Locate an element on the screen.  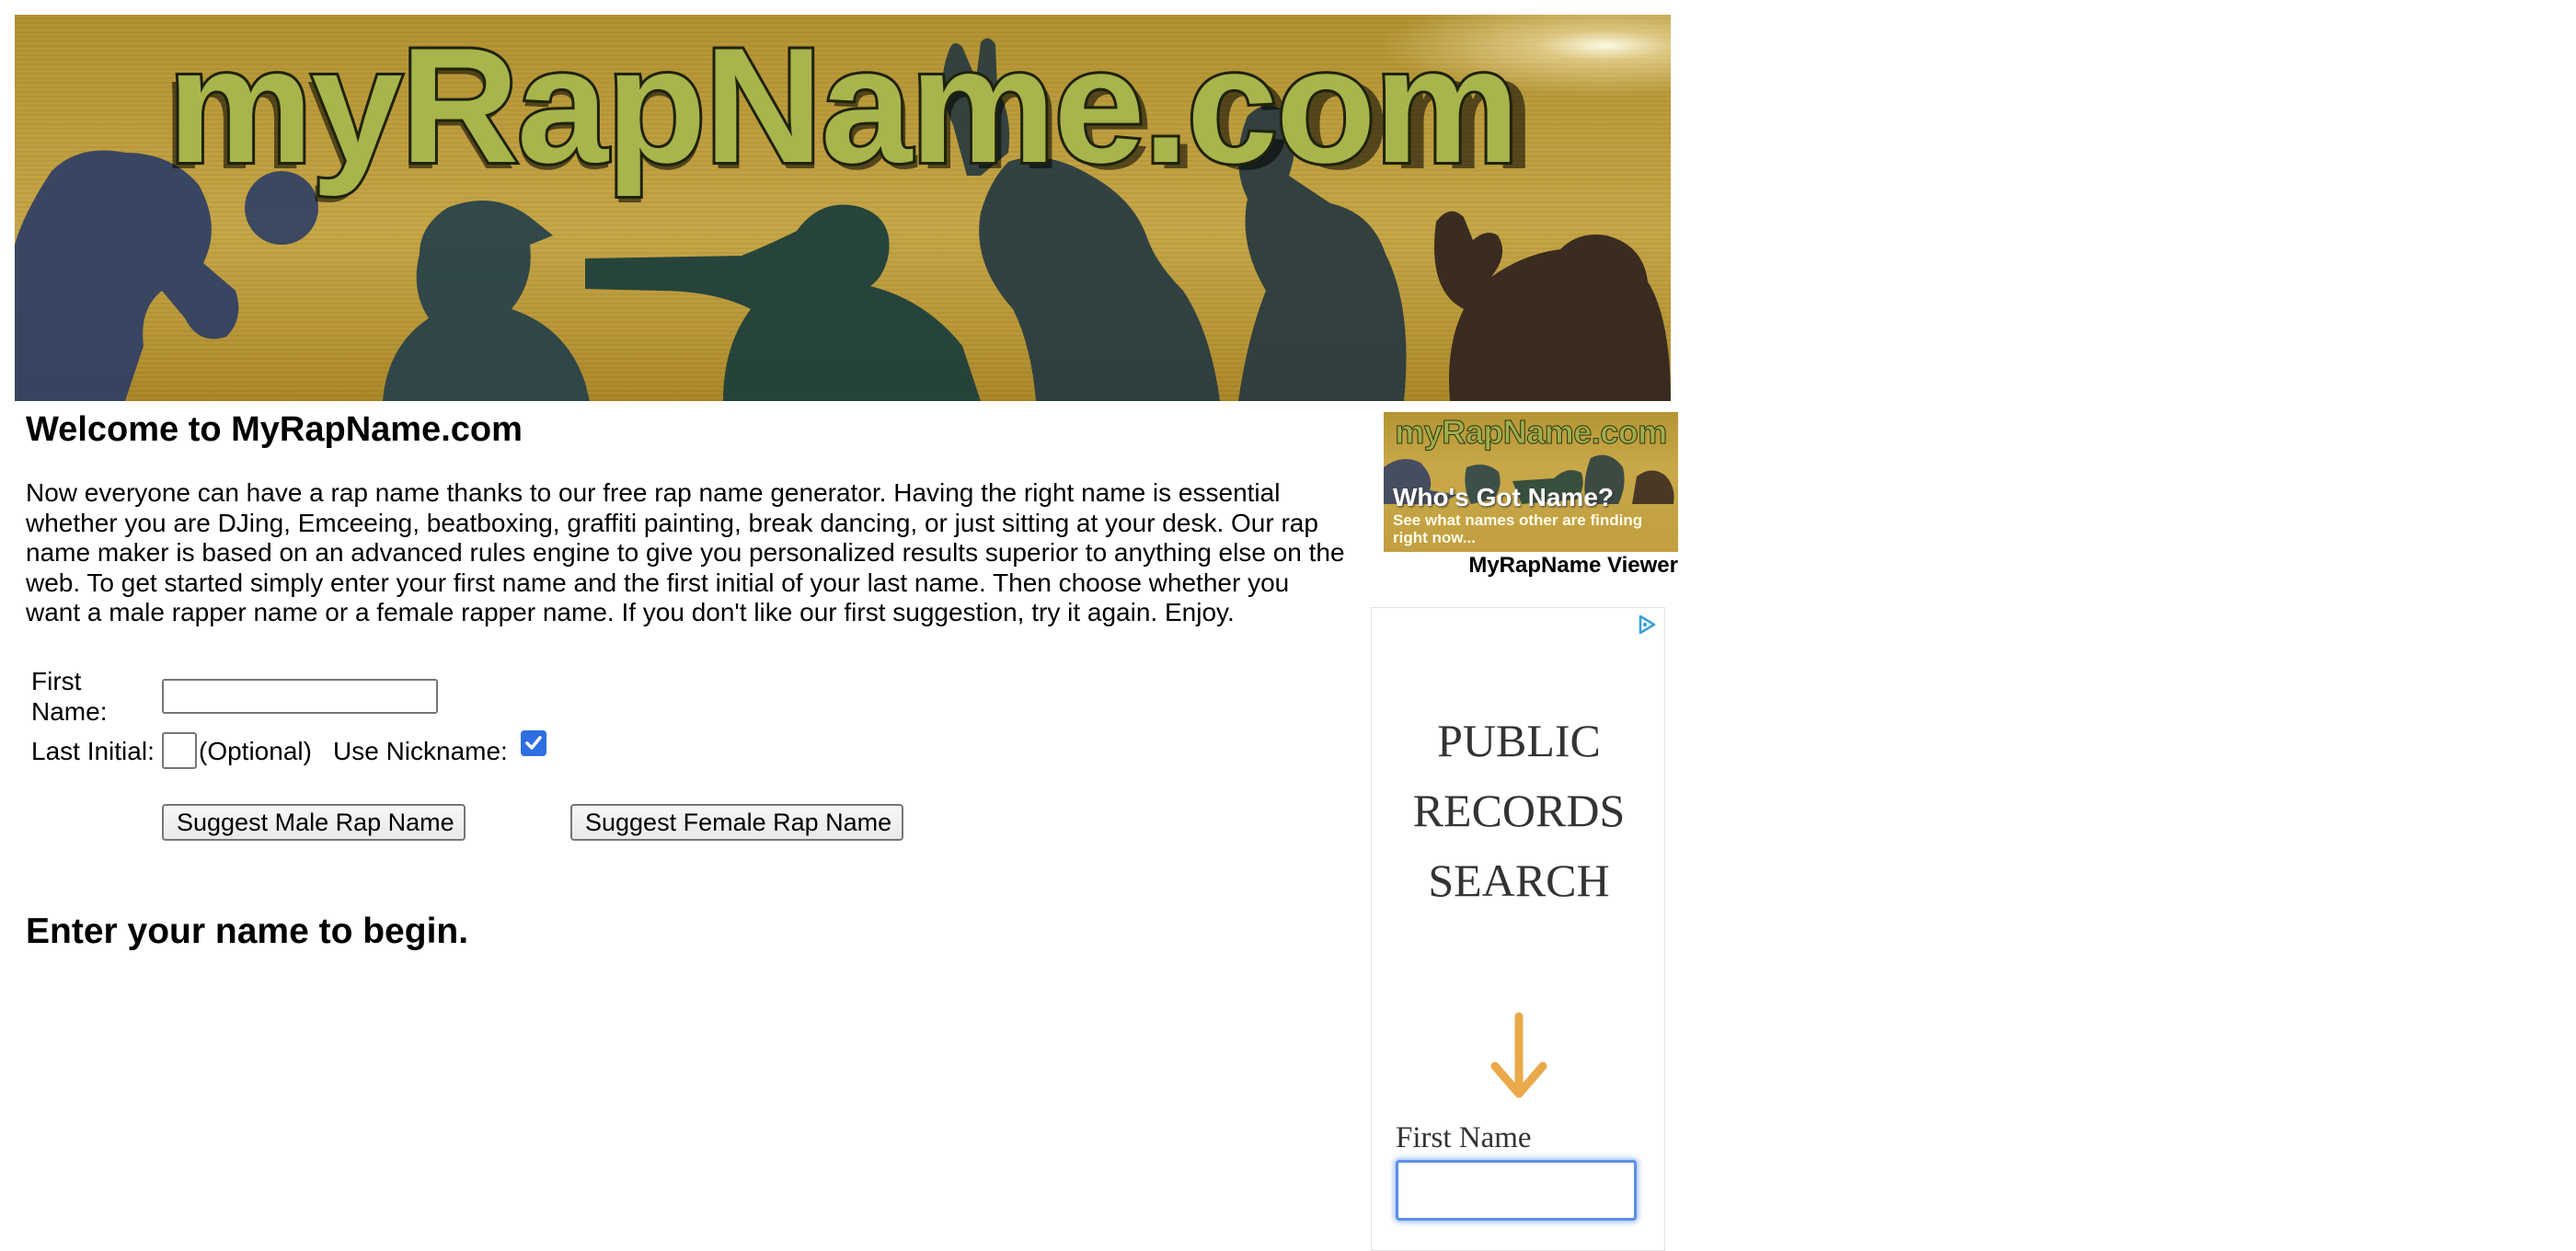
suggest-female-button: Suggest Female Rap Name is located at coordinates (736, 822).